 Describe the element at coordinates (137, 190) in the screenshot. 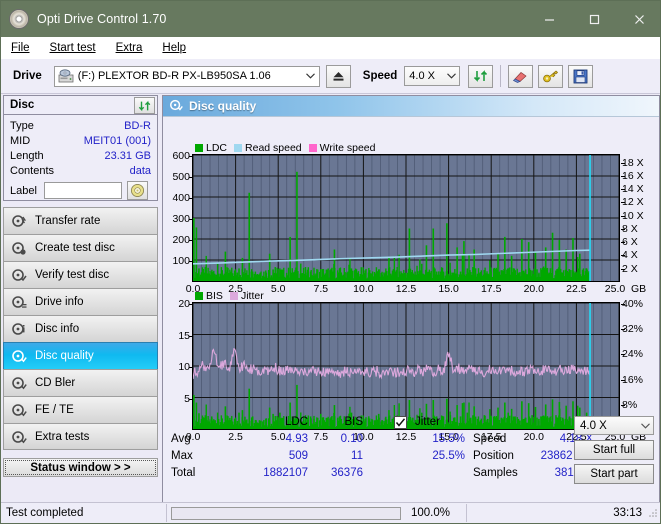

I see `disc-label-button` at that location.